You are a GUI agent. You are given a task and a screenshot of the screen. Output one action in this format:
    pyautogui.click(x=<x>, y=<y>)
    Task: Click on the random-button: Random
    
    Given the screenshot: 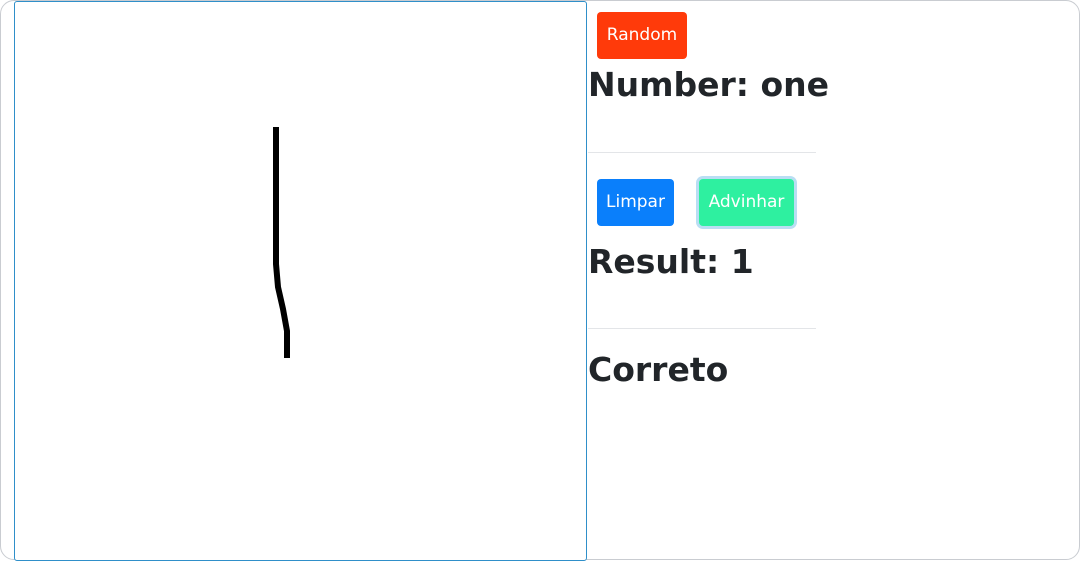 What is the action you would take?
    pyautogui.click(x=642, y=35)
    